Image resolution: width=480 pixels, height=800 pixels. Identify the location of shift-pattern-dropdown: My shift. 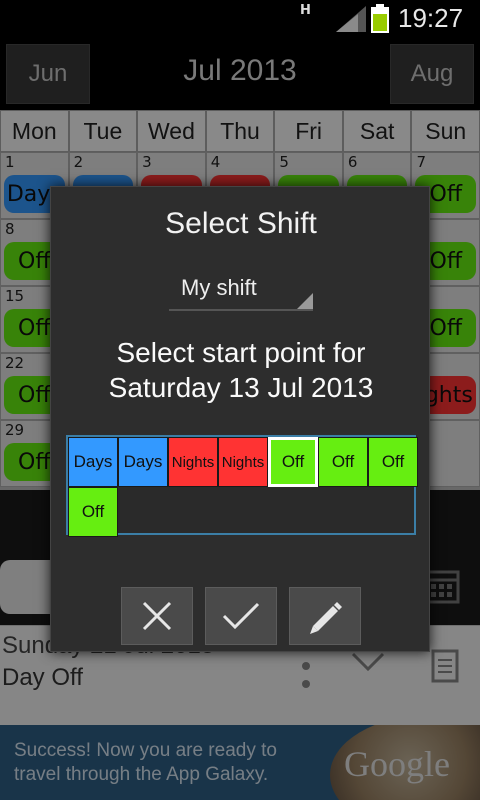
(241, 290).